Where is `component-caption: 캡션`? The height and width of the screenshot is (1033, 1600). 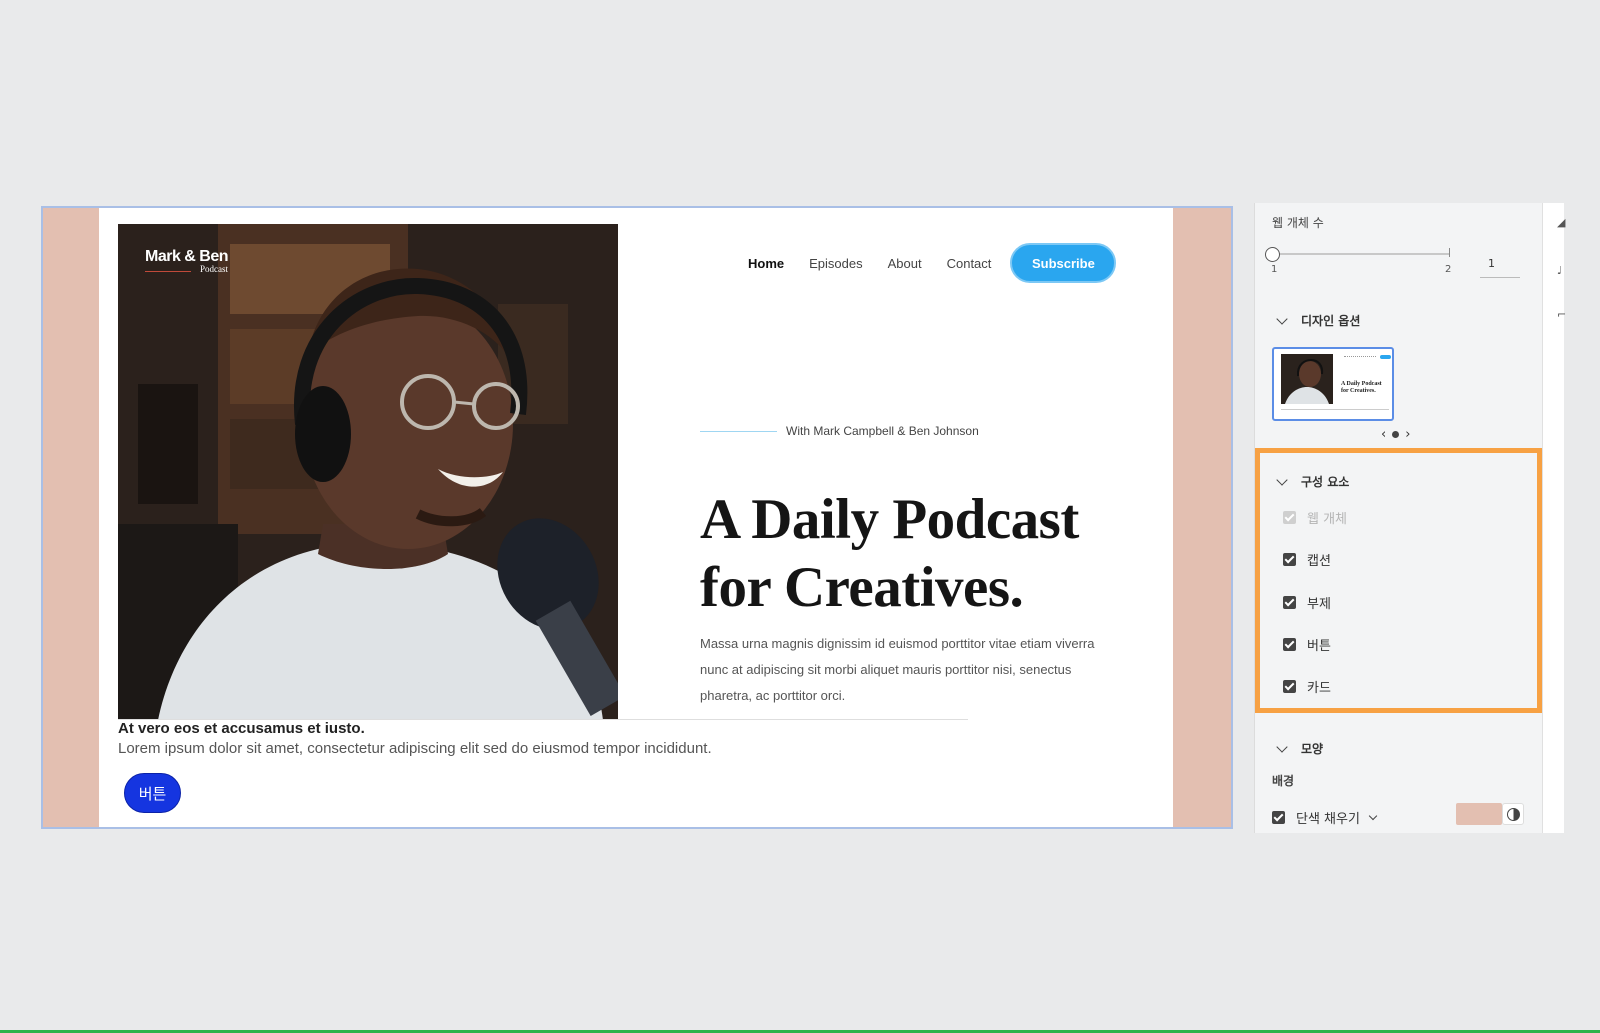 component-caption: 캡션 is located at coordinates (1307, 559).